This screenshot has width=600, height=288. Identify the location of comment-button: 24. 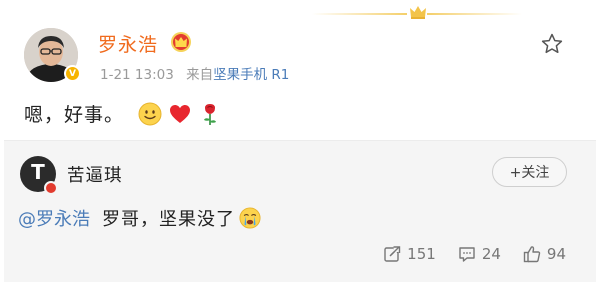
(479, 254).